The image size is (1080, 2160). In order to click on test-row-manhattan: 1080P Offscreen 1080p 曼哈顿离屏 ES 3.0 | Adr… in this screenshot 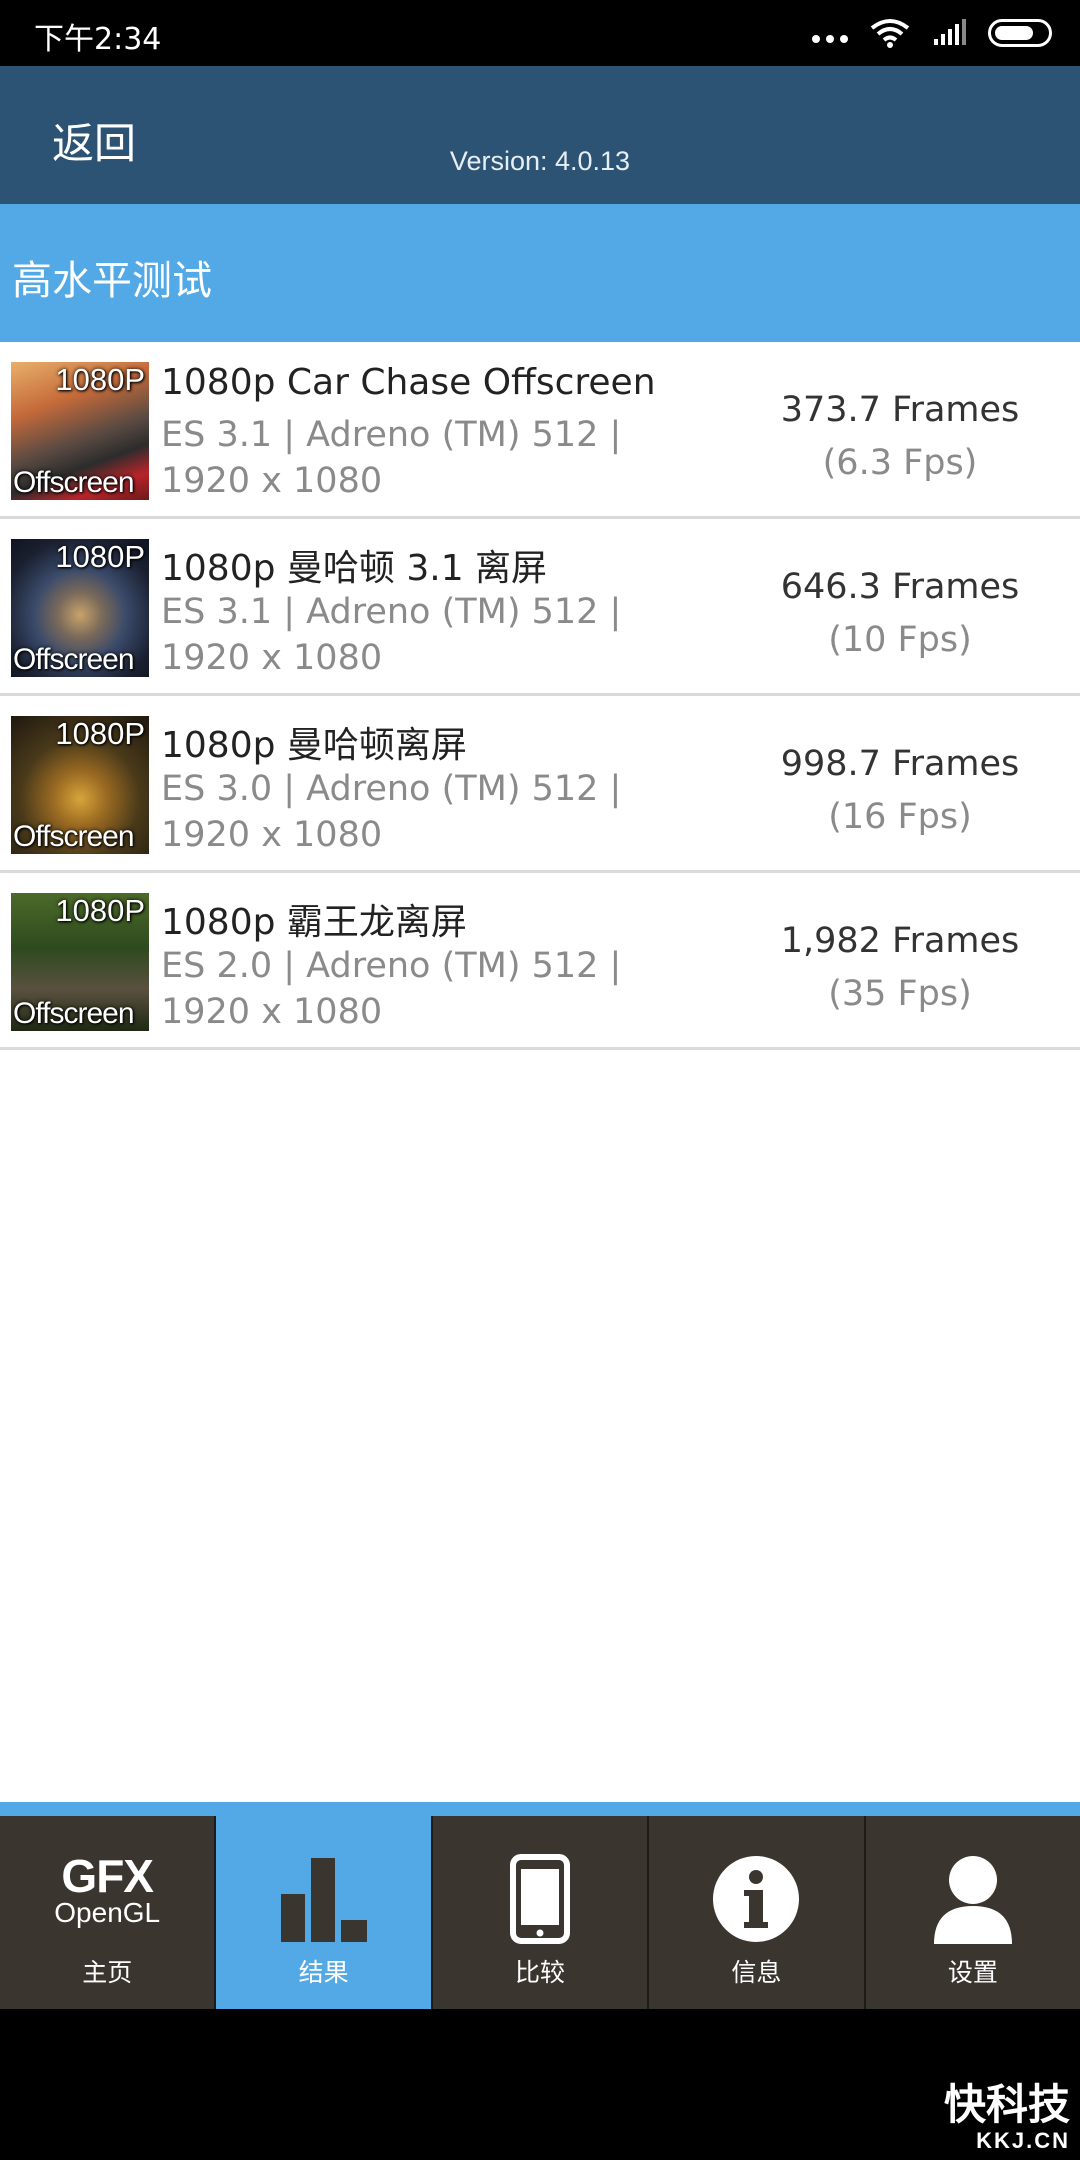, I will do `click(540, 784)`.